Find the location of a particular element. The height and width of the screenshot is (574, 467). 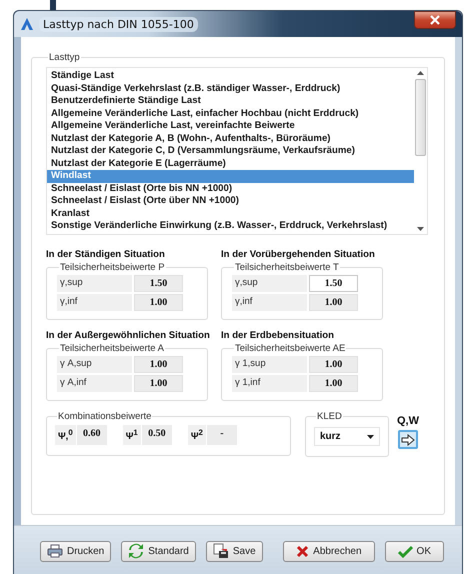

psi-label: Ψ$^{2}$ is located at coordinates (197, 435).